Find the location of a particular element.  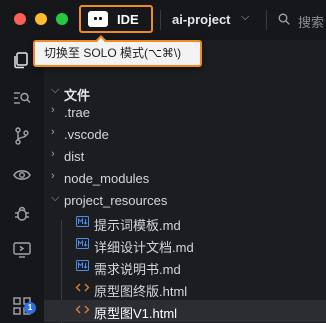

file-name: 详细设计文档.md is located at coordinates (144, 247).